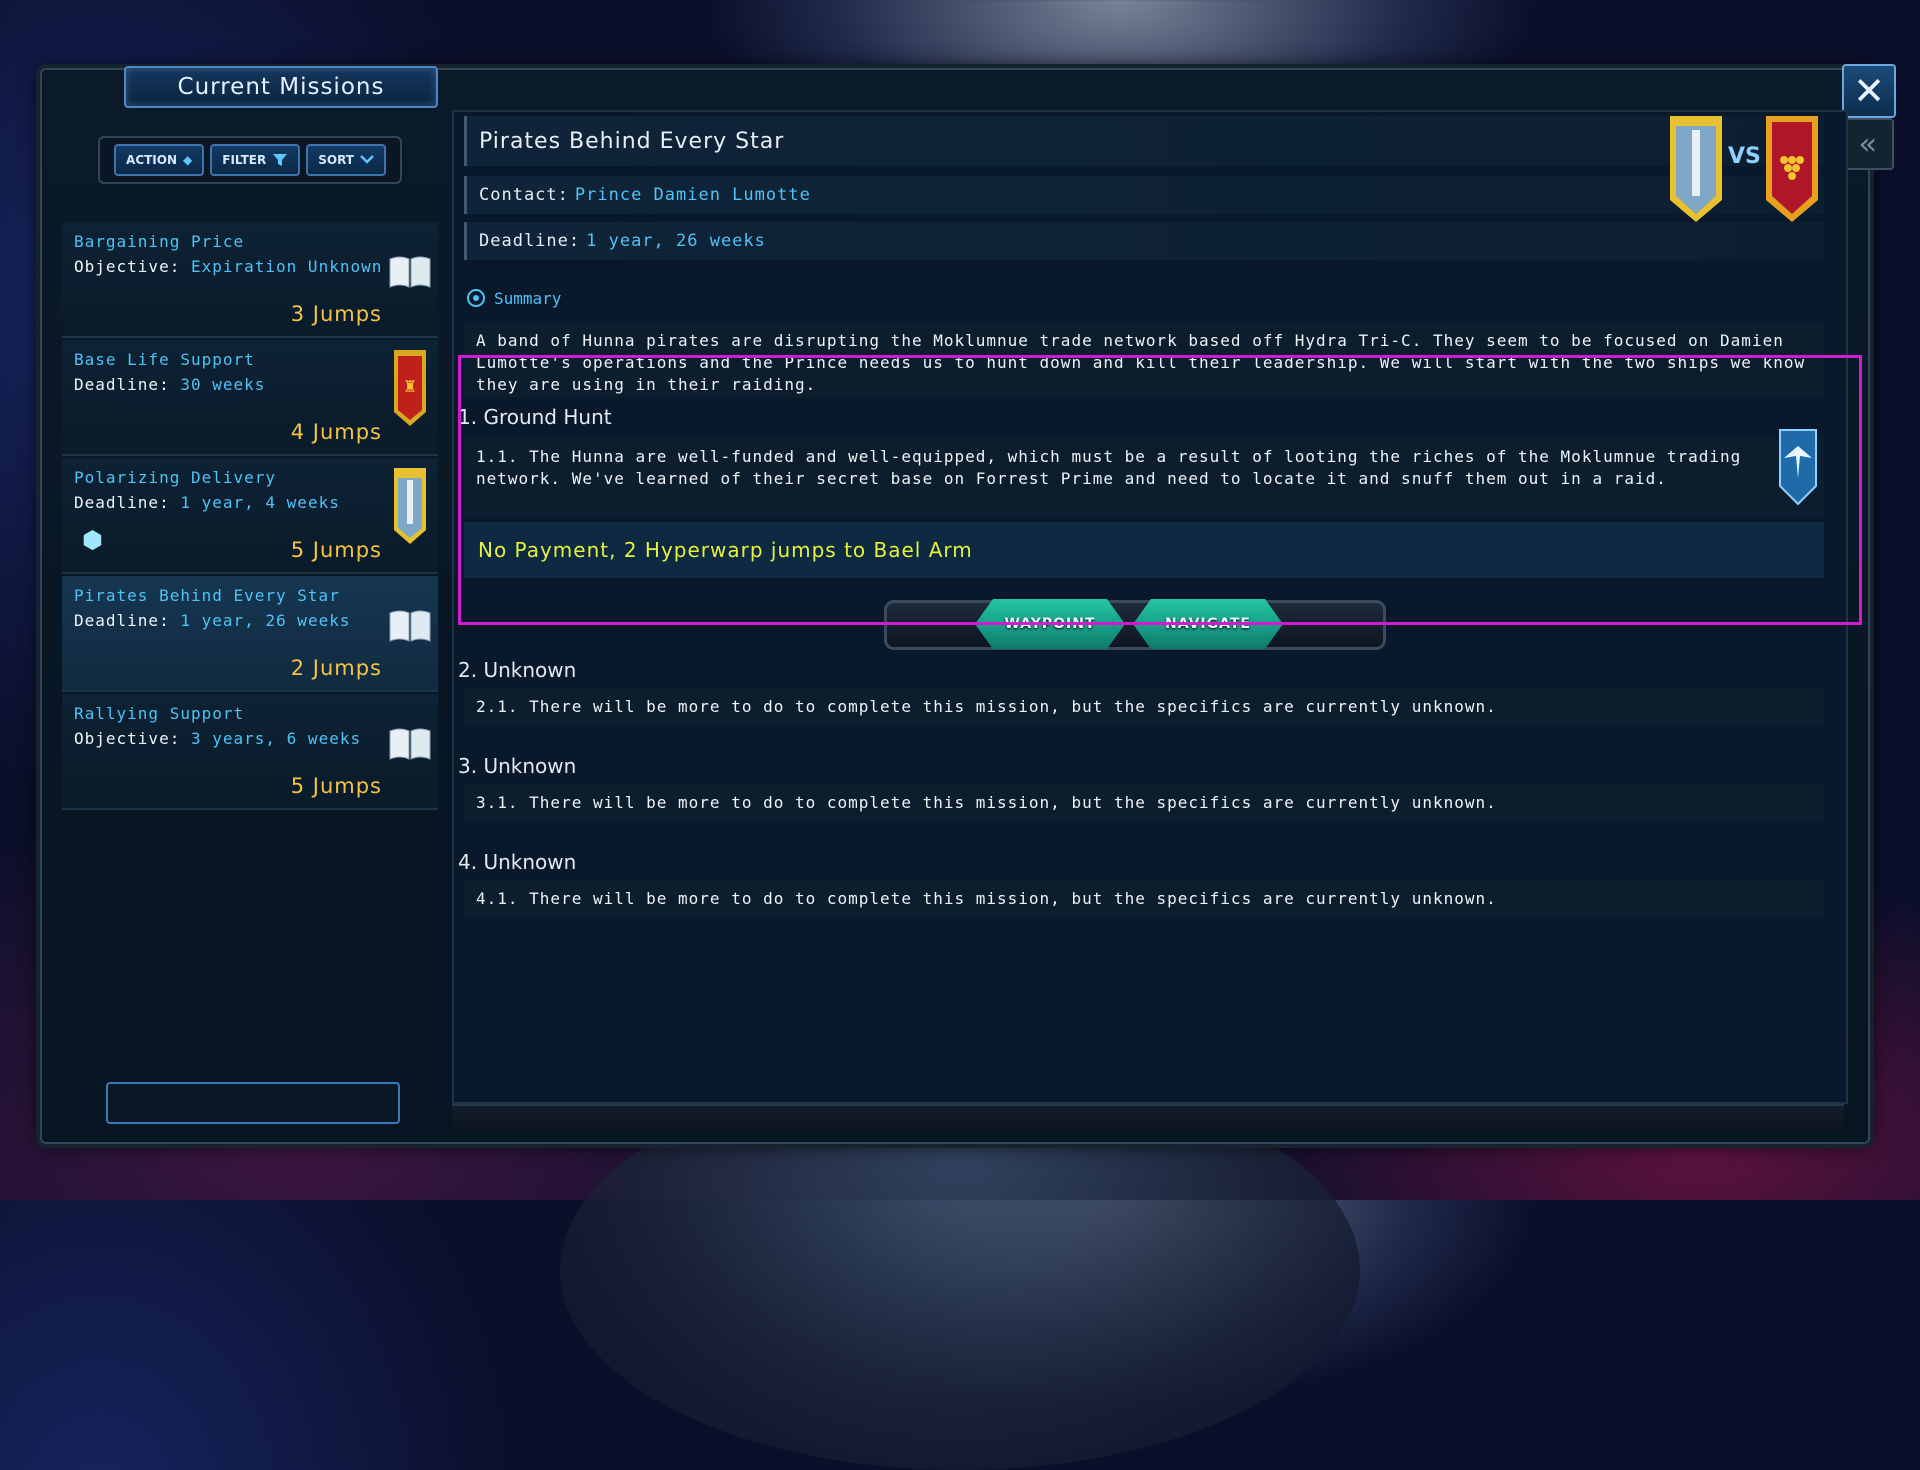 The width and height of the screenshot is (1920, 1470). What do you see at coordinates (476, 298) in the screenshot?
I see `summary-icon` at bounding box center [476, 298].